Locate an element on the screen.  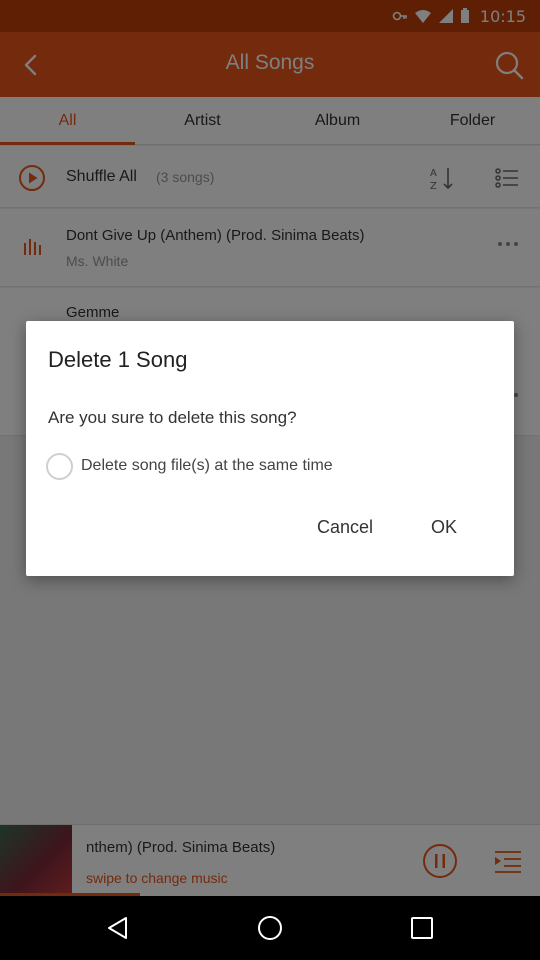
recents-nav-icon is located at coordinates (422, 928).